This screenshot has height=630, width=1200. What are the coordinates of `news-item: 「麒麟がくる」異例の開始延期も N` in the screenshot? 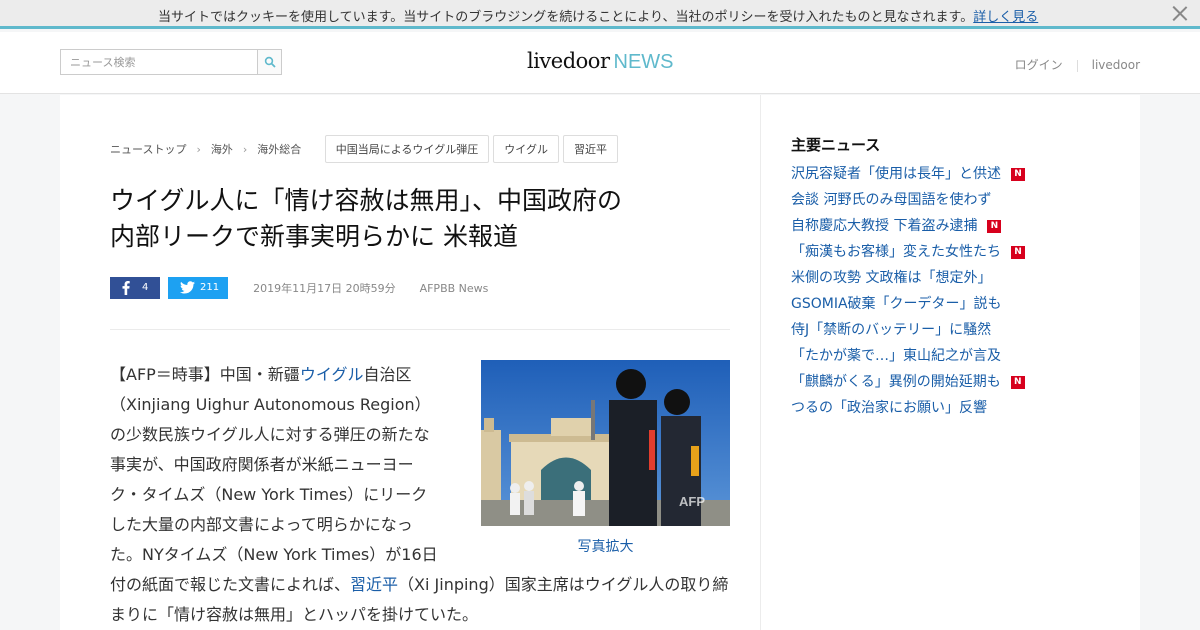 It's located at (908, 384).